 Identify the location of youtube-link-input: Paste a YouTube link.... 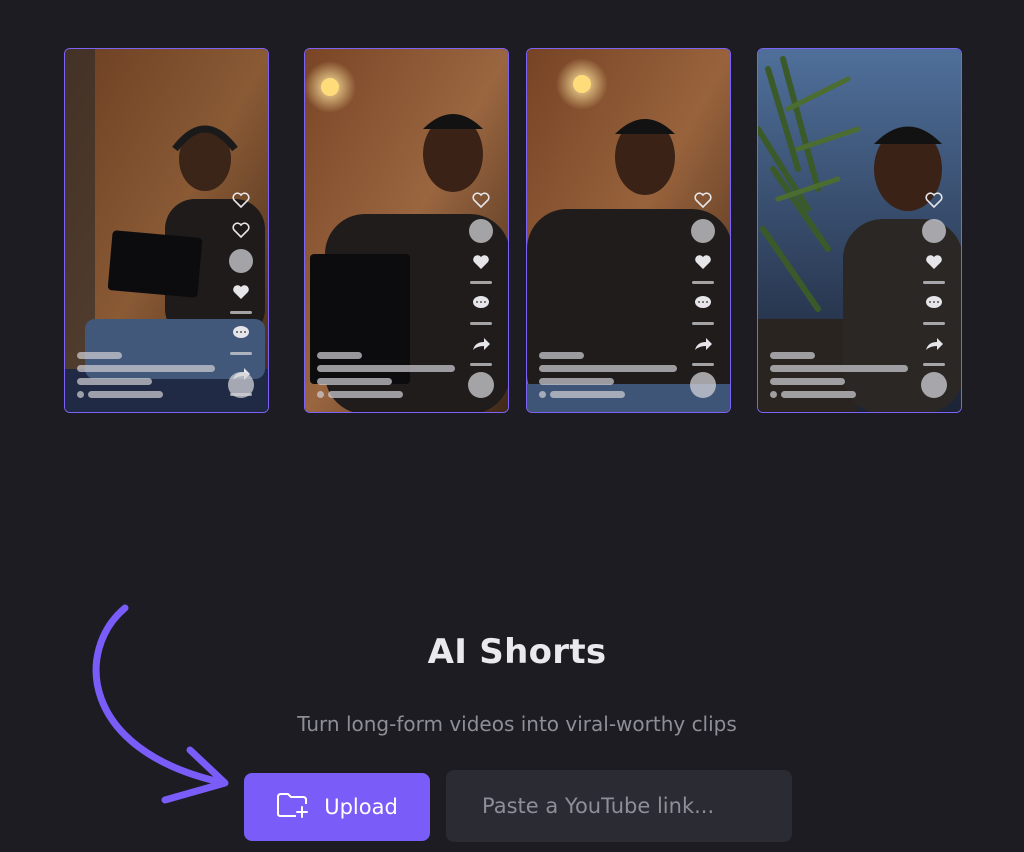
(619, 806).